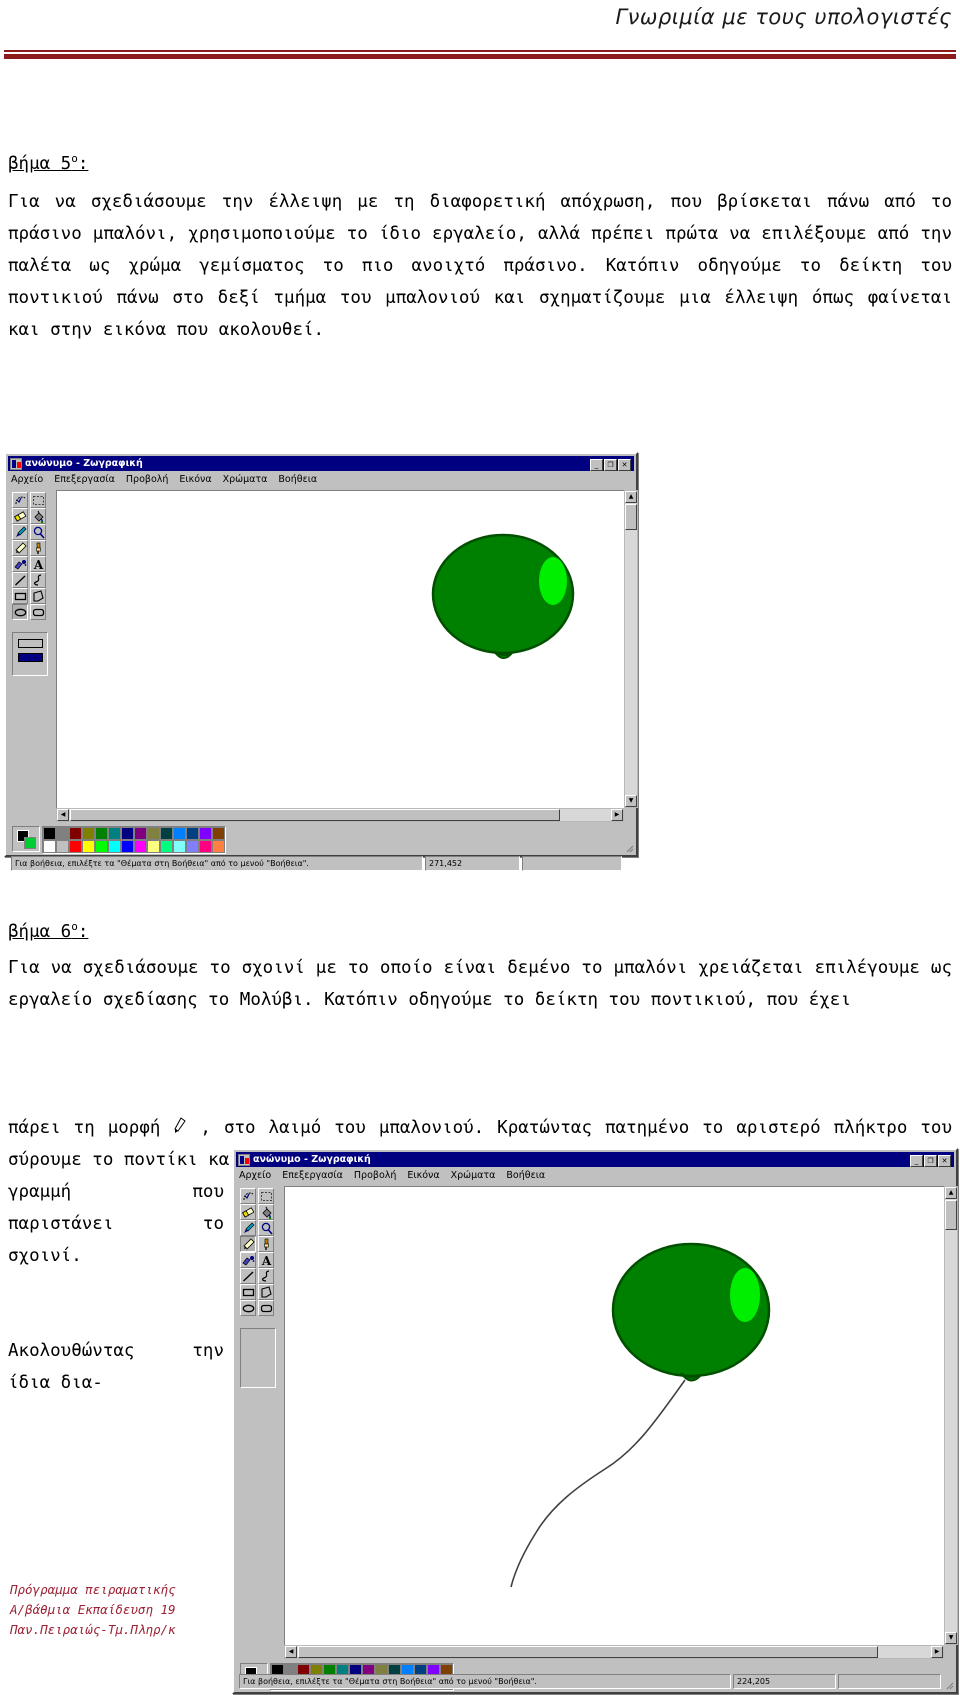  I want to click on option-filled-swatch, so click(30, 657).